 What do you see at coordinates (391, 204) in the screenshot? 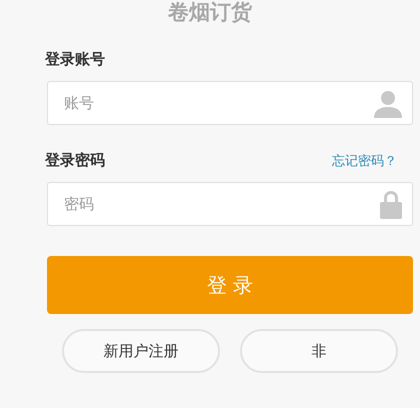
I see `lock-icon` at bounding box center [391, 204].